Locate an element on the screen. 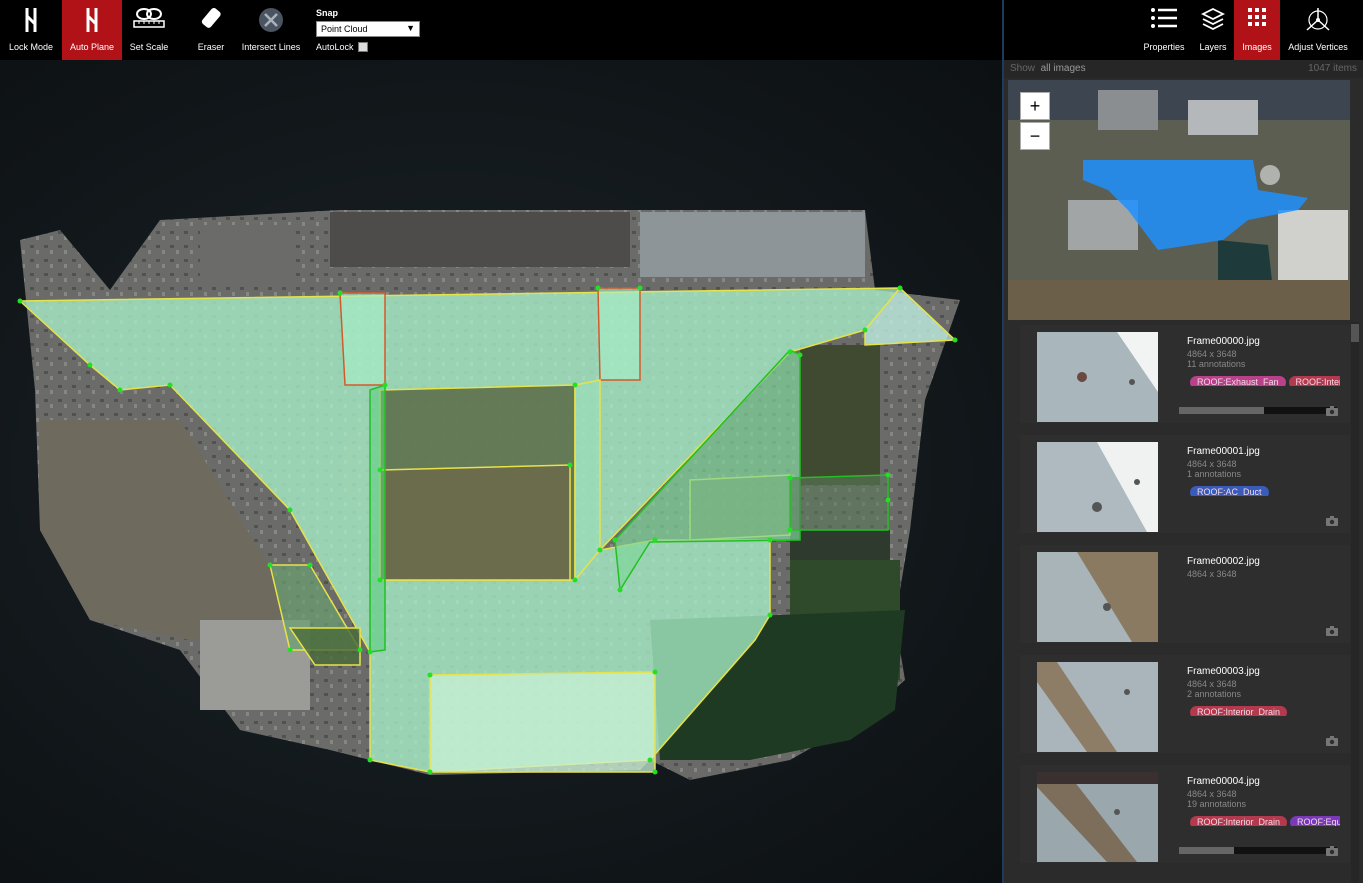 The height and width of the screenshot is (883, 1363). layers-button: Layers is located at coordinates (1213, 30).